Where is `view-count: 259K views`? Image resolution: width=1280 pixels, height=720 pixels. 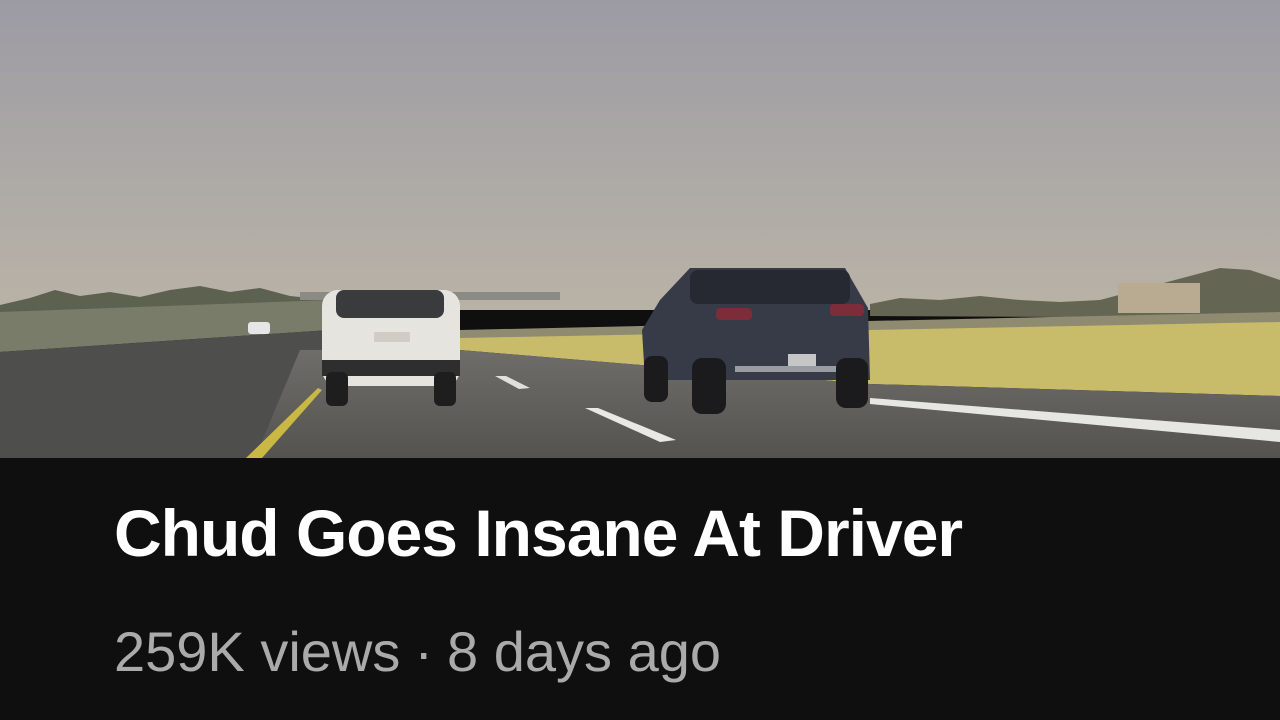
view-count: 259K views is located at coordinates (257, 651).